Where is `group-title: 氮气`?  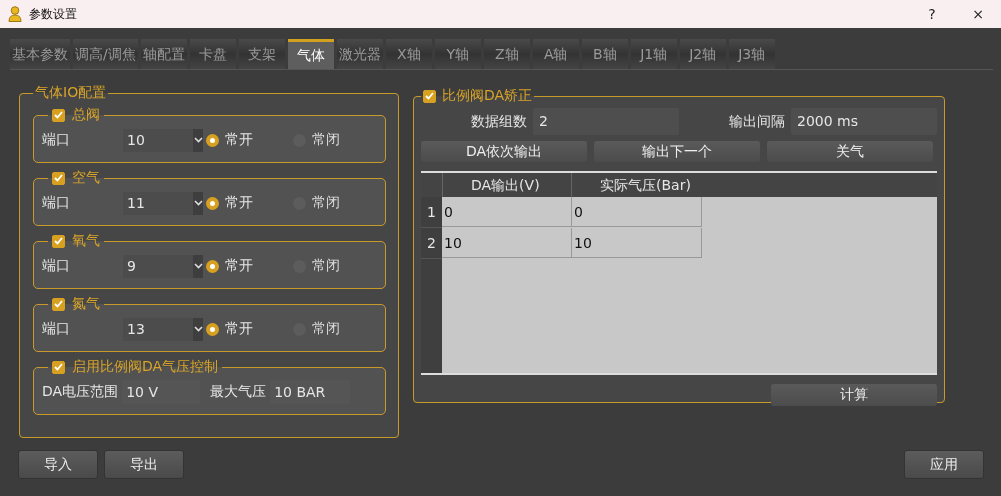
group-title: 氮气 is located at coordinates (86, 304).